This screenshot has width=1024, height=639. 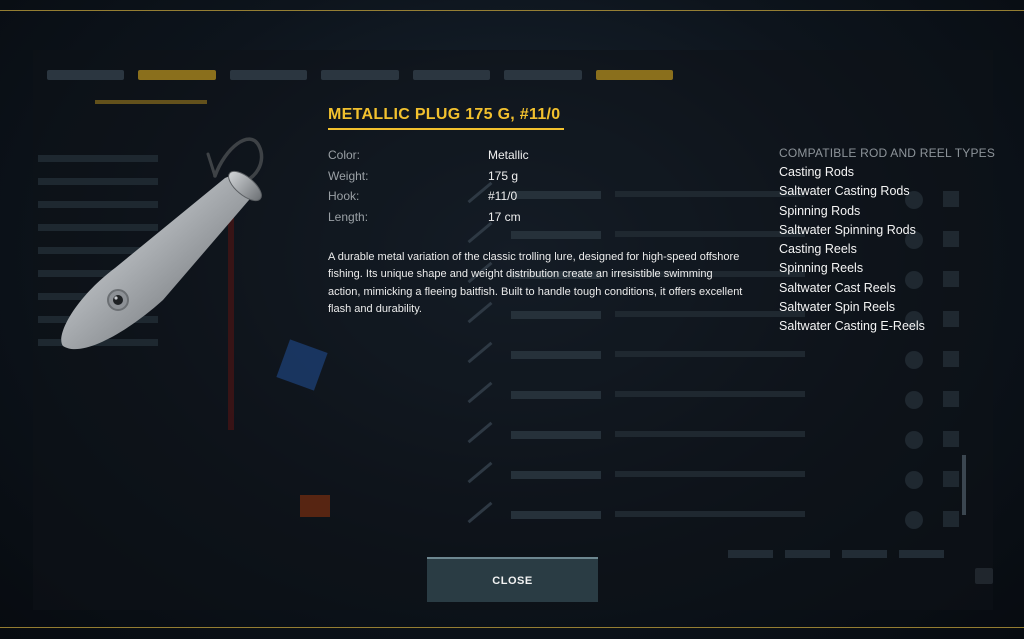 What do you see at coordinates (504, 216) in the screenshot?
I see `property-value: 17 cm` at bounding box center [504, 216].